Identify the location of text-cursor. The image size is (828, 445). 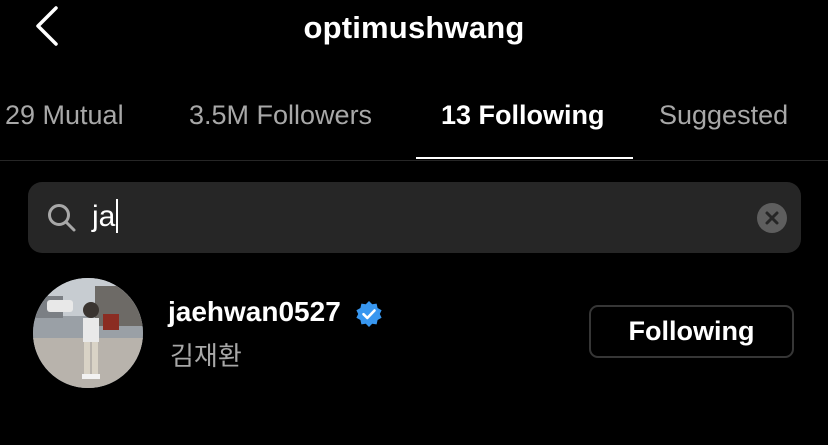
(117, 216).